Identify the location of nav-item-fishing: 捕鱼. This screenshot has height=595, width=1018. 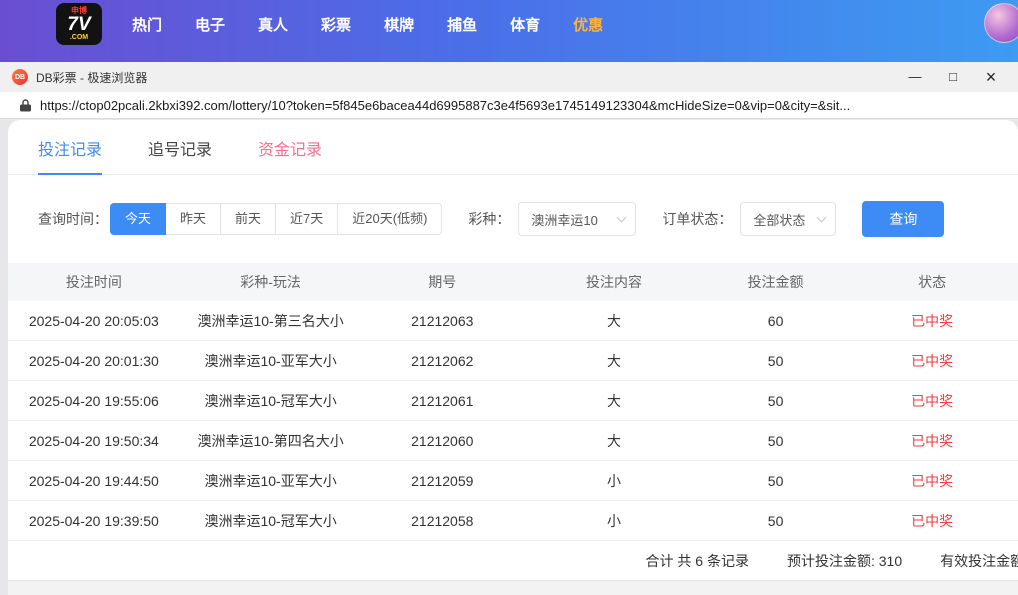
(462, 24).